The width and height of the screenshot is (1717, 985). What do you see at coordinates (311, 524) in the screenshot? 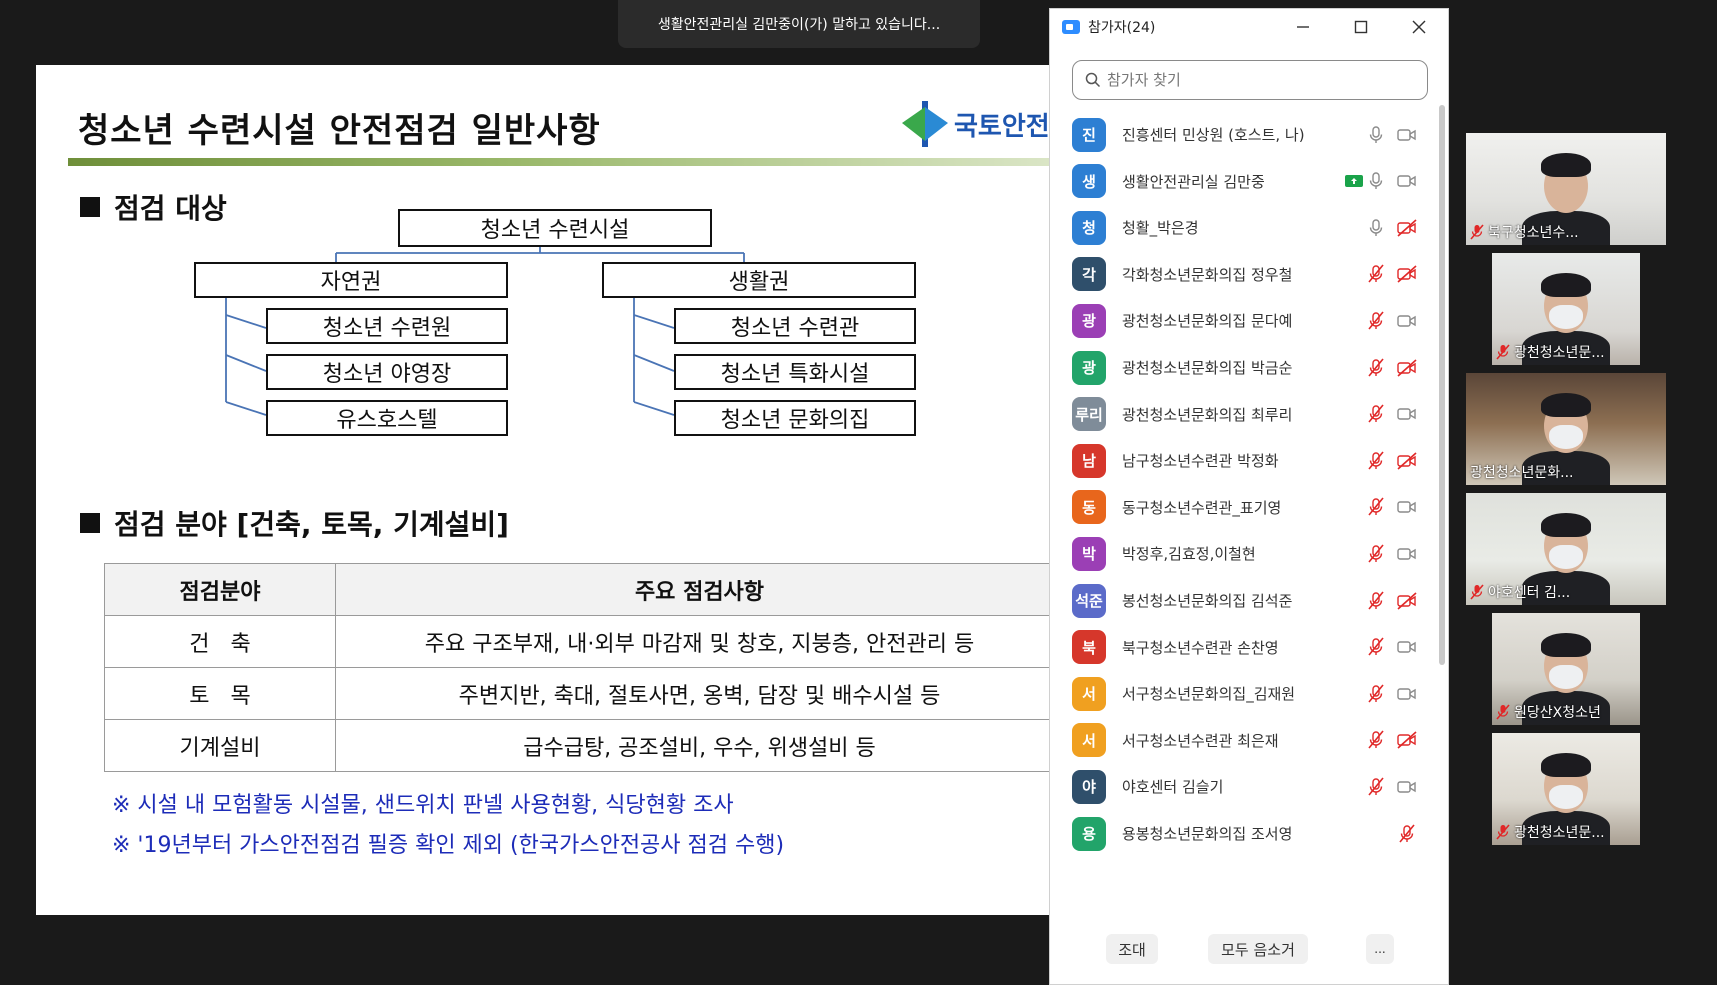
I see `section-heading-text: 점검 분야 [건축, 토목, 기계설비]` at bounding box center [311, 524].